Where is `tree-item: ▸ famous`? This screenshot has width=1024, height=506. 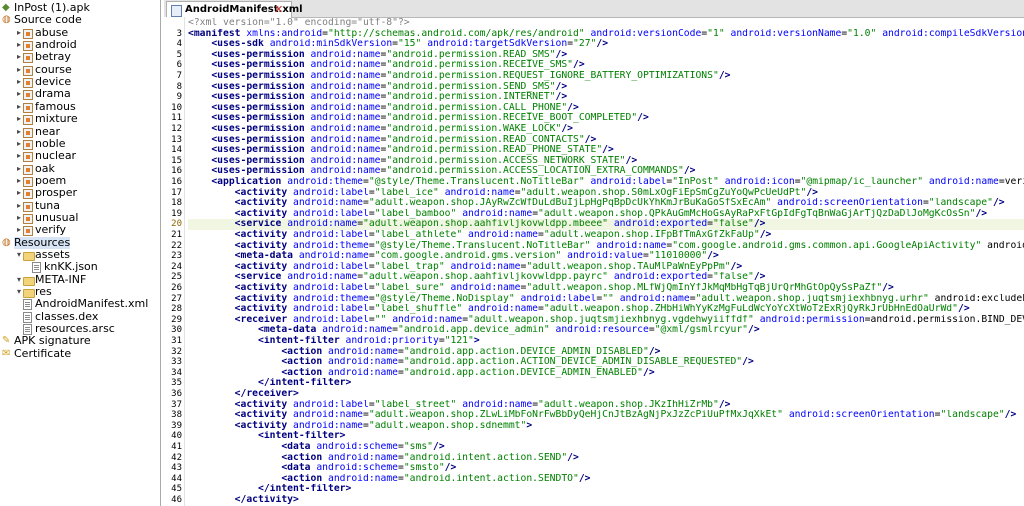 tree-item: ▸ famous is located at coordinates (80, 106).